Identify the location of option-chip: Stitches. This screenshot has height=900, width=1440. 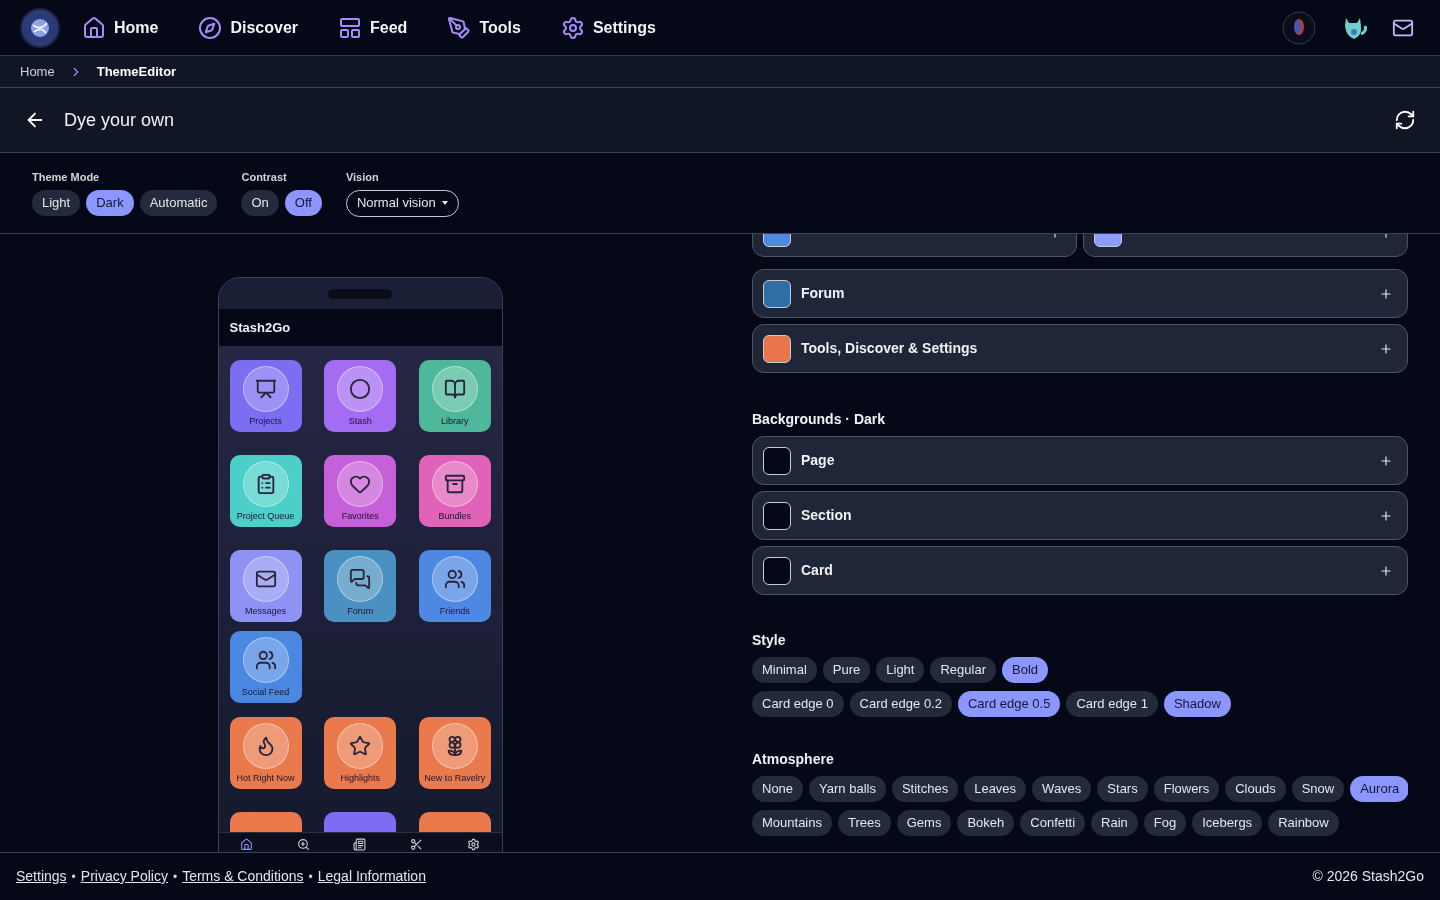
(925, 789).